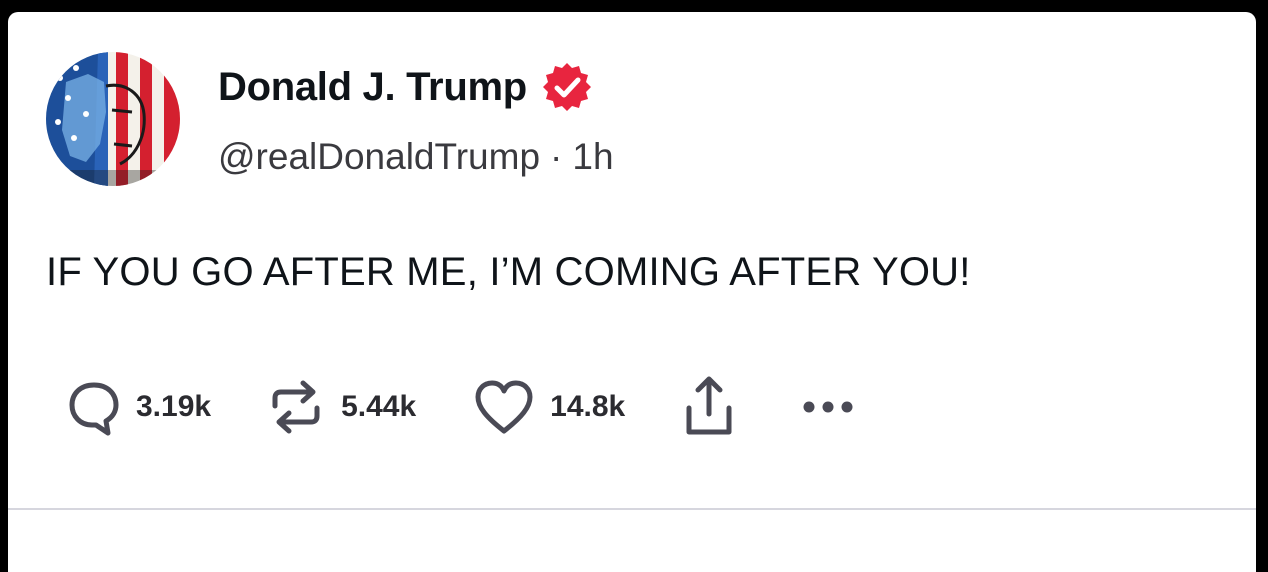 The image size is (1268, 572). I want to click on author-handle: @realDonaldTrump, so click(379, 157).